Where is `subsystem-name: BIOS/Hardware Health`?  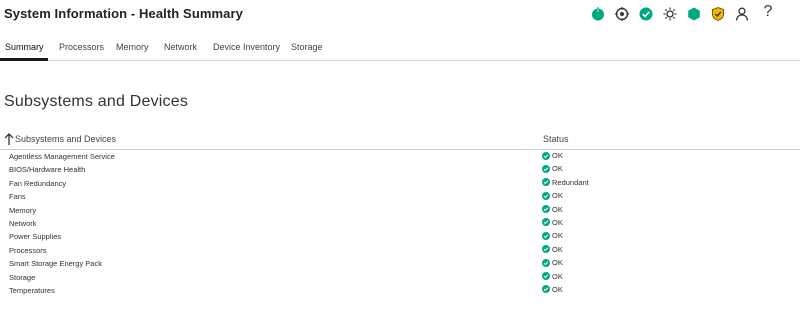 subsystem-name: BIOS/Hardware Health is located at coordinates (47, 170).